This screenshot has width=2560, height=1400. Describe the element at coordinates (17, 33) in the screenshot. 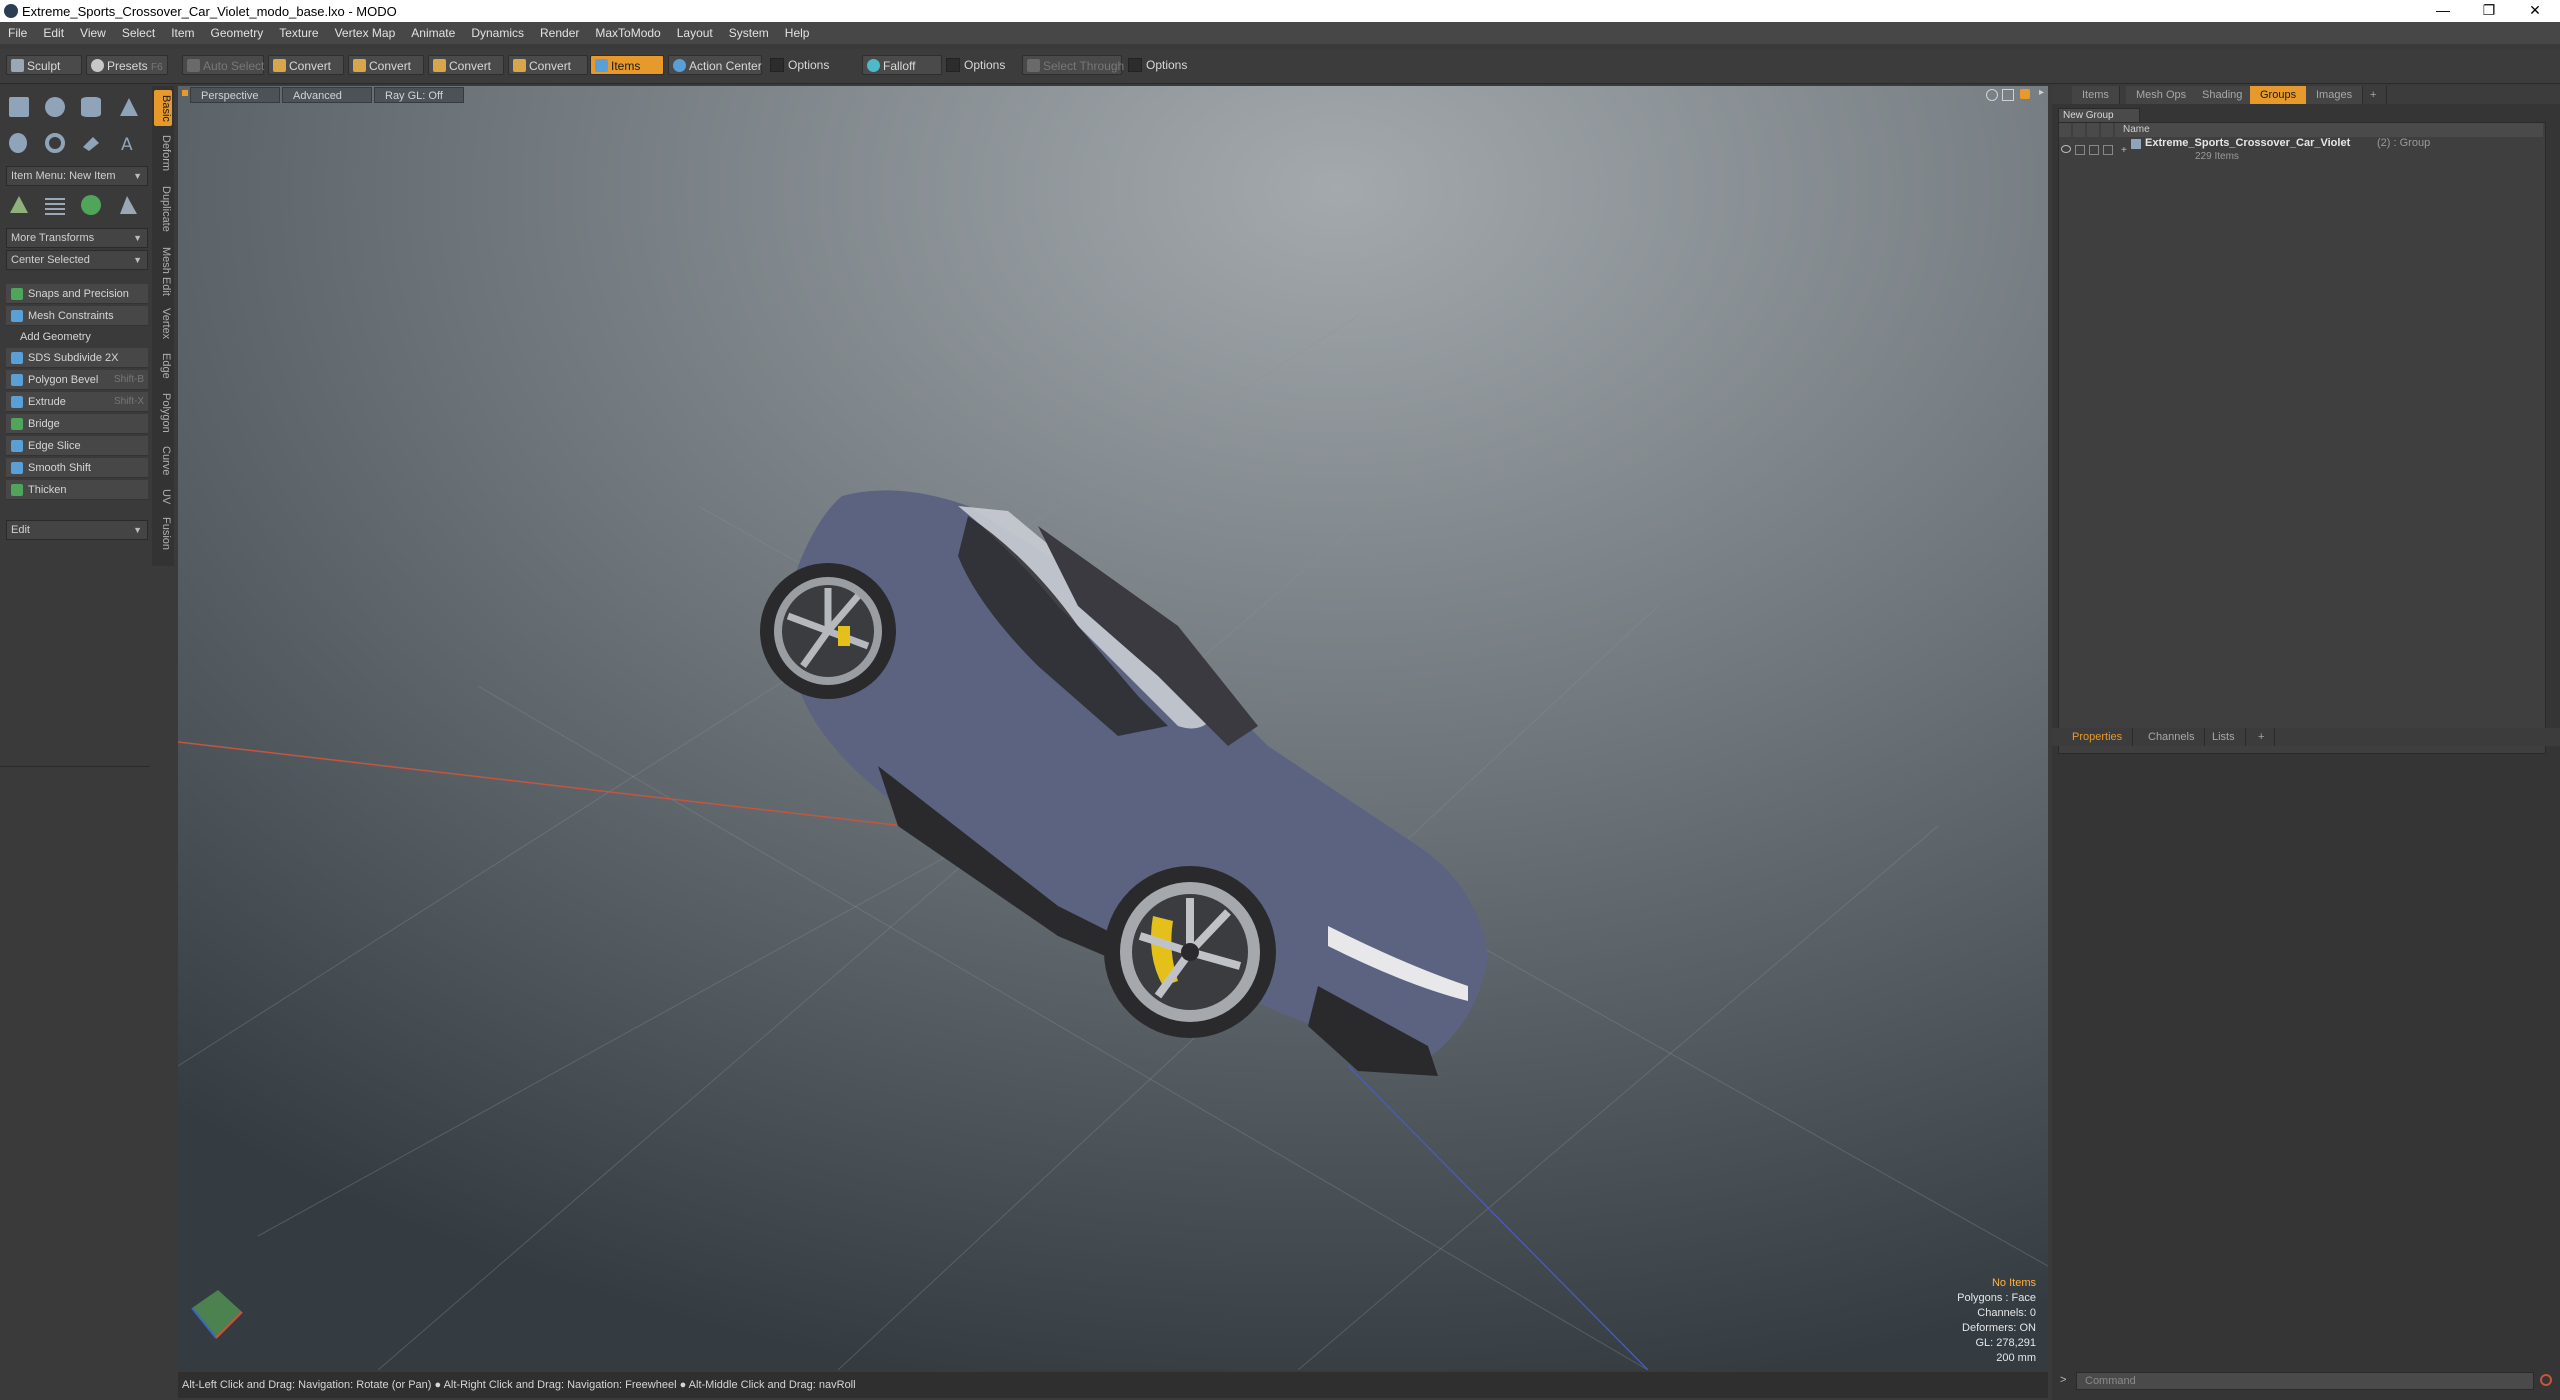

I see `menu-file: File` at that location.